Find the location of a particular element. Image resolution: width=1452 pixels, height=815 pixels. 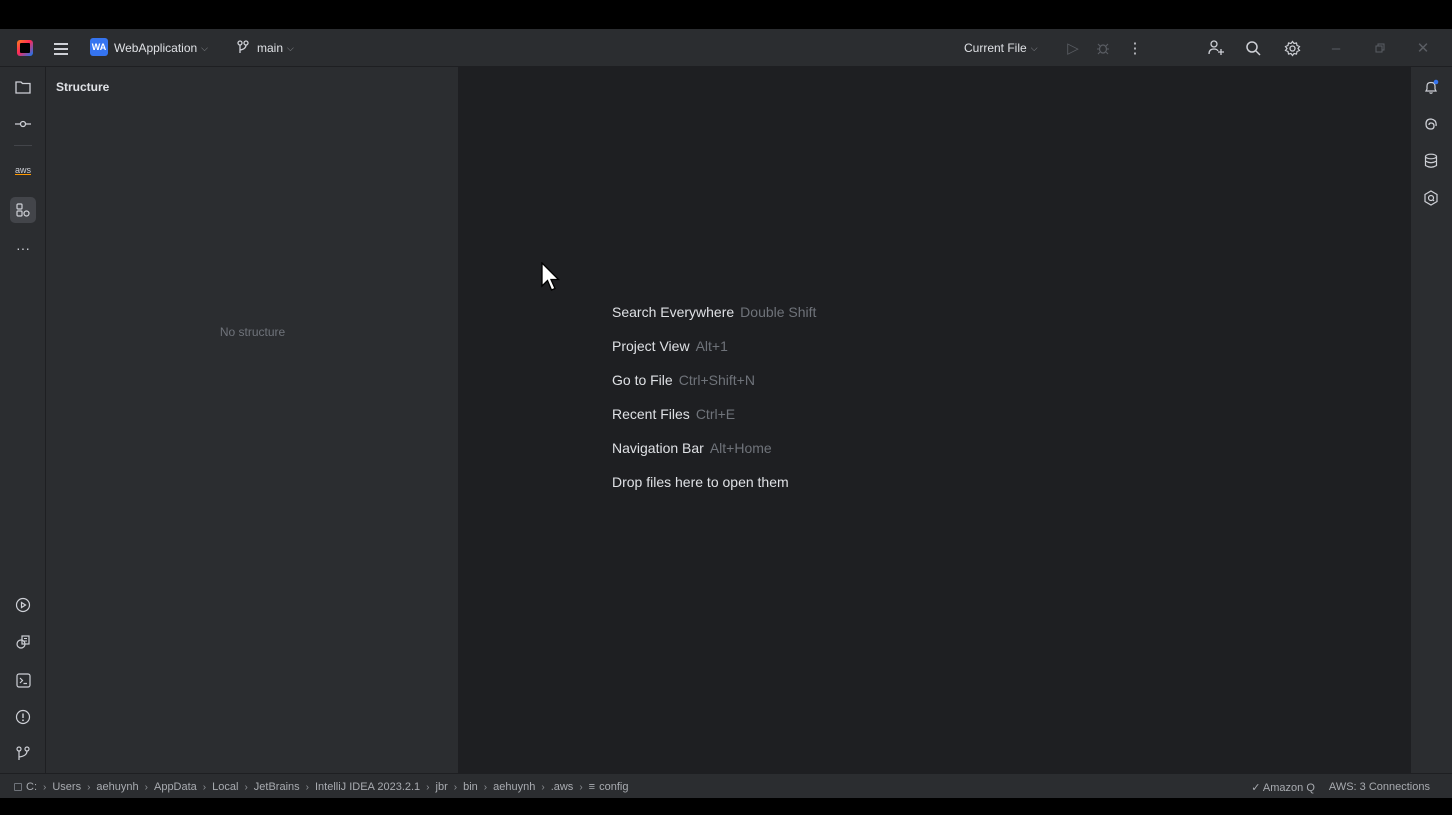

tip-action: Project View is located at coordinates (651, 346).